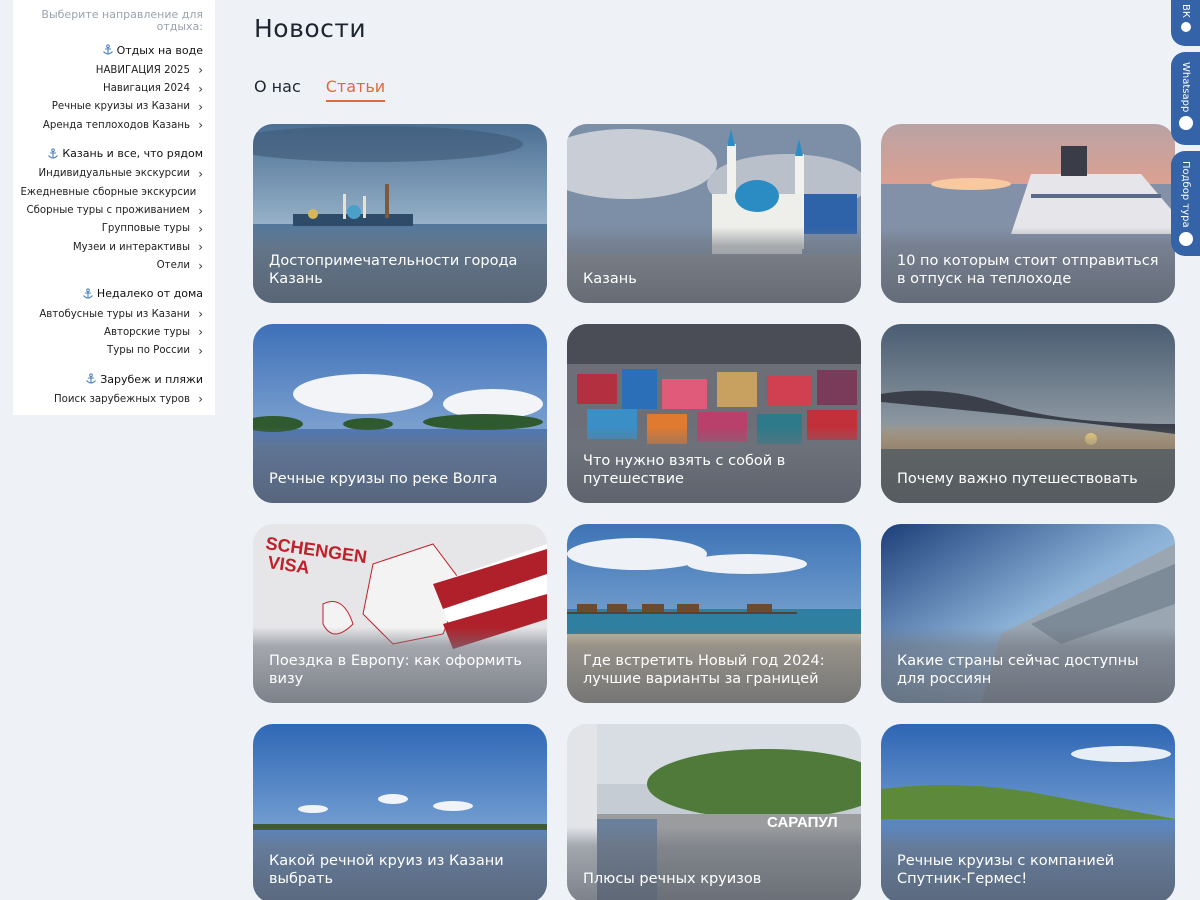 This screenshot has width=1200, height=900. I want to click on sidebar-link: Ежедневные сборные экскурсии›, so click(111, 192).